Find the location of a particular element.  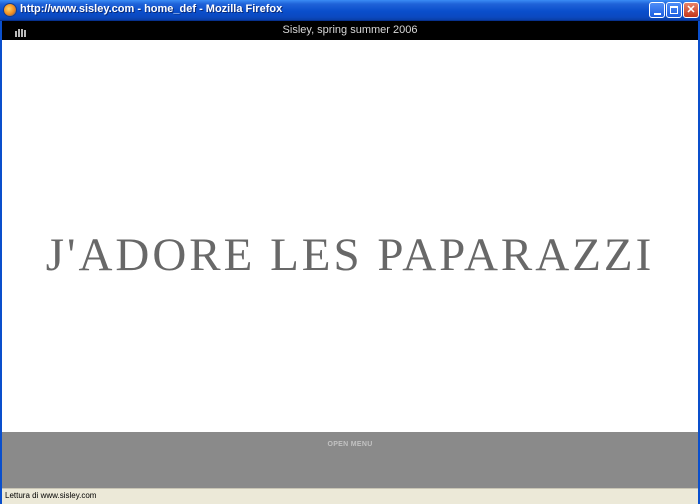

status-text: Lettura di www.sisley.com is located at coordinates (51, 495).